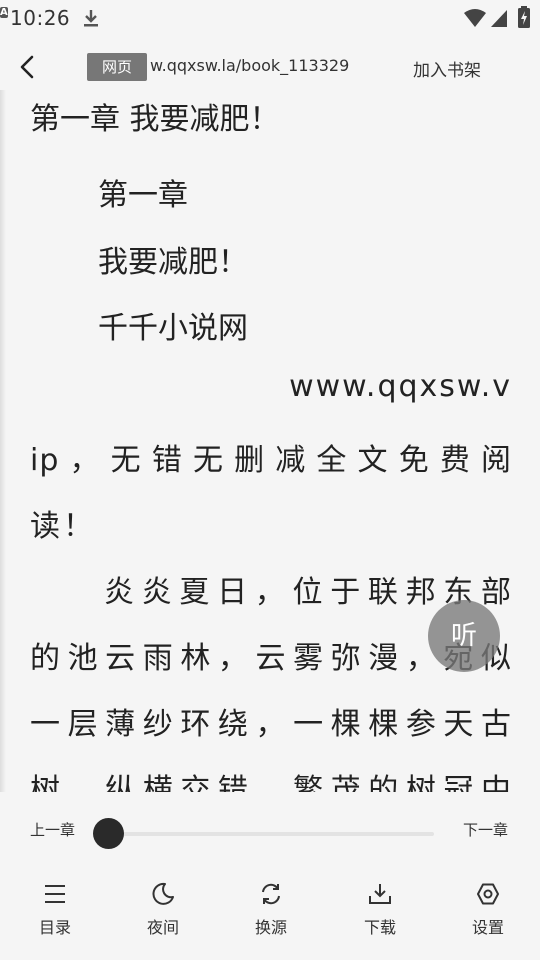  I want to click on status-bar: 10:26 A, so click(270, 18).